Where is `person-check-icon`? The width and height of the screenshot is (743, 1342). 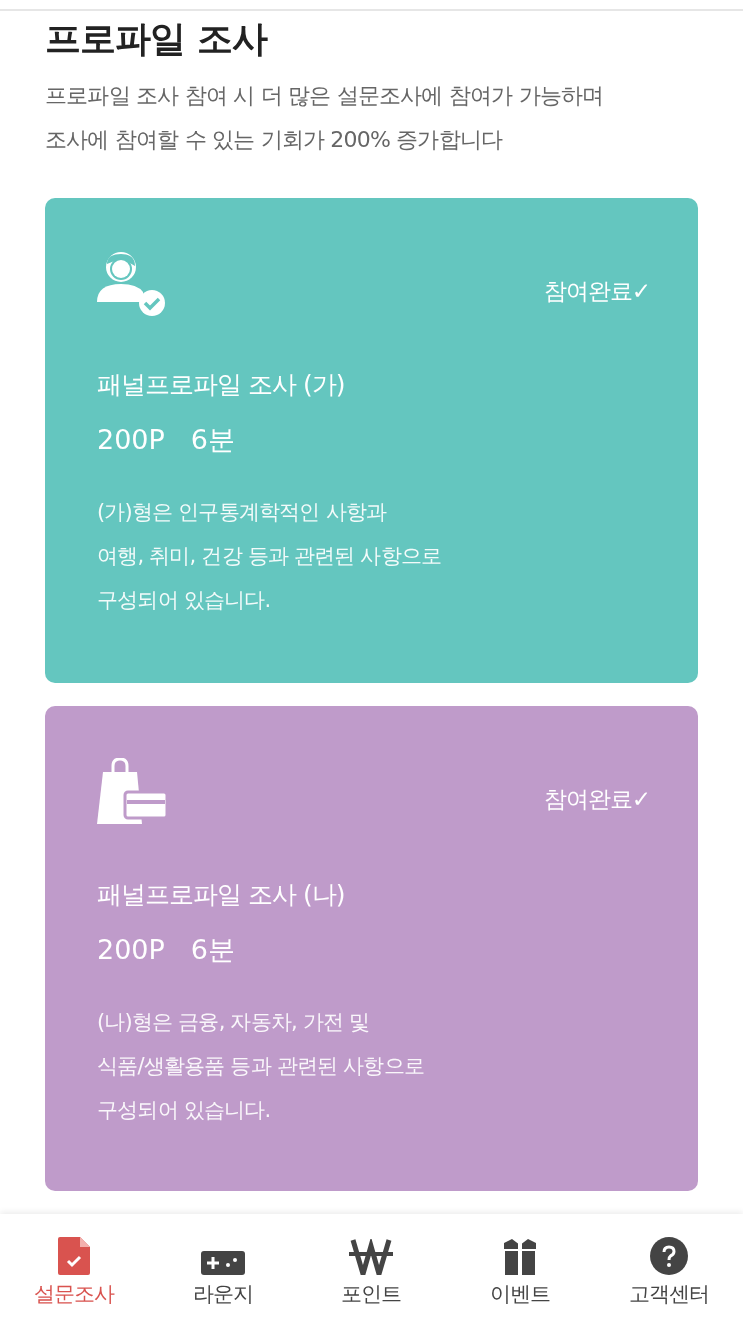 person-check-icon is located at coordinates (132, 283).